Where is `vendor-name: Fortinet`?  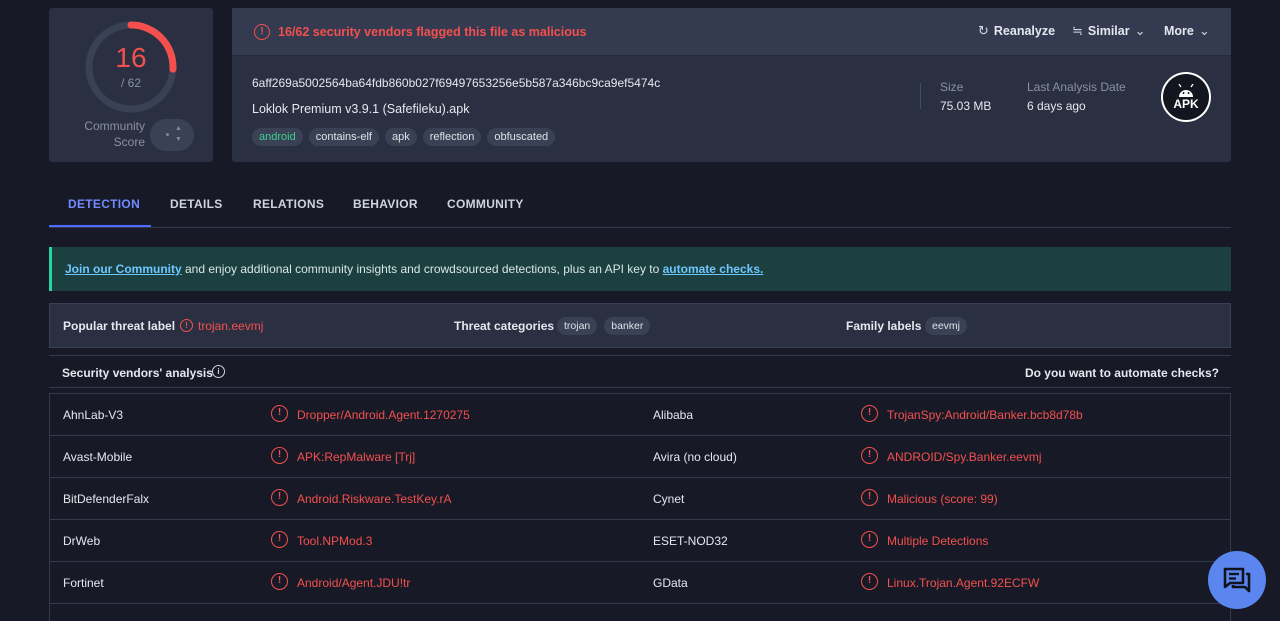 vendor-name: Fortinet is located at coordinates (83, 583).